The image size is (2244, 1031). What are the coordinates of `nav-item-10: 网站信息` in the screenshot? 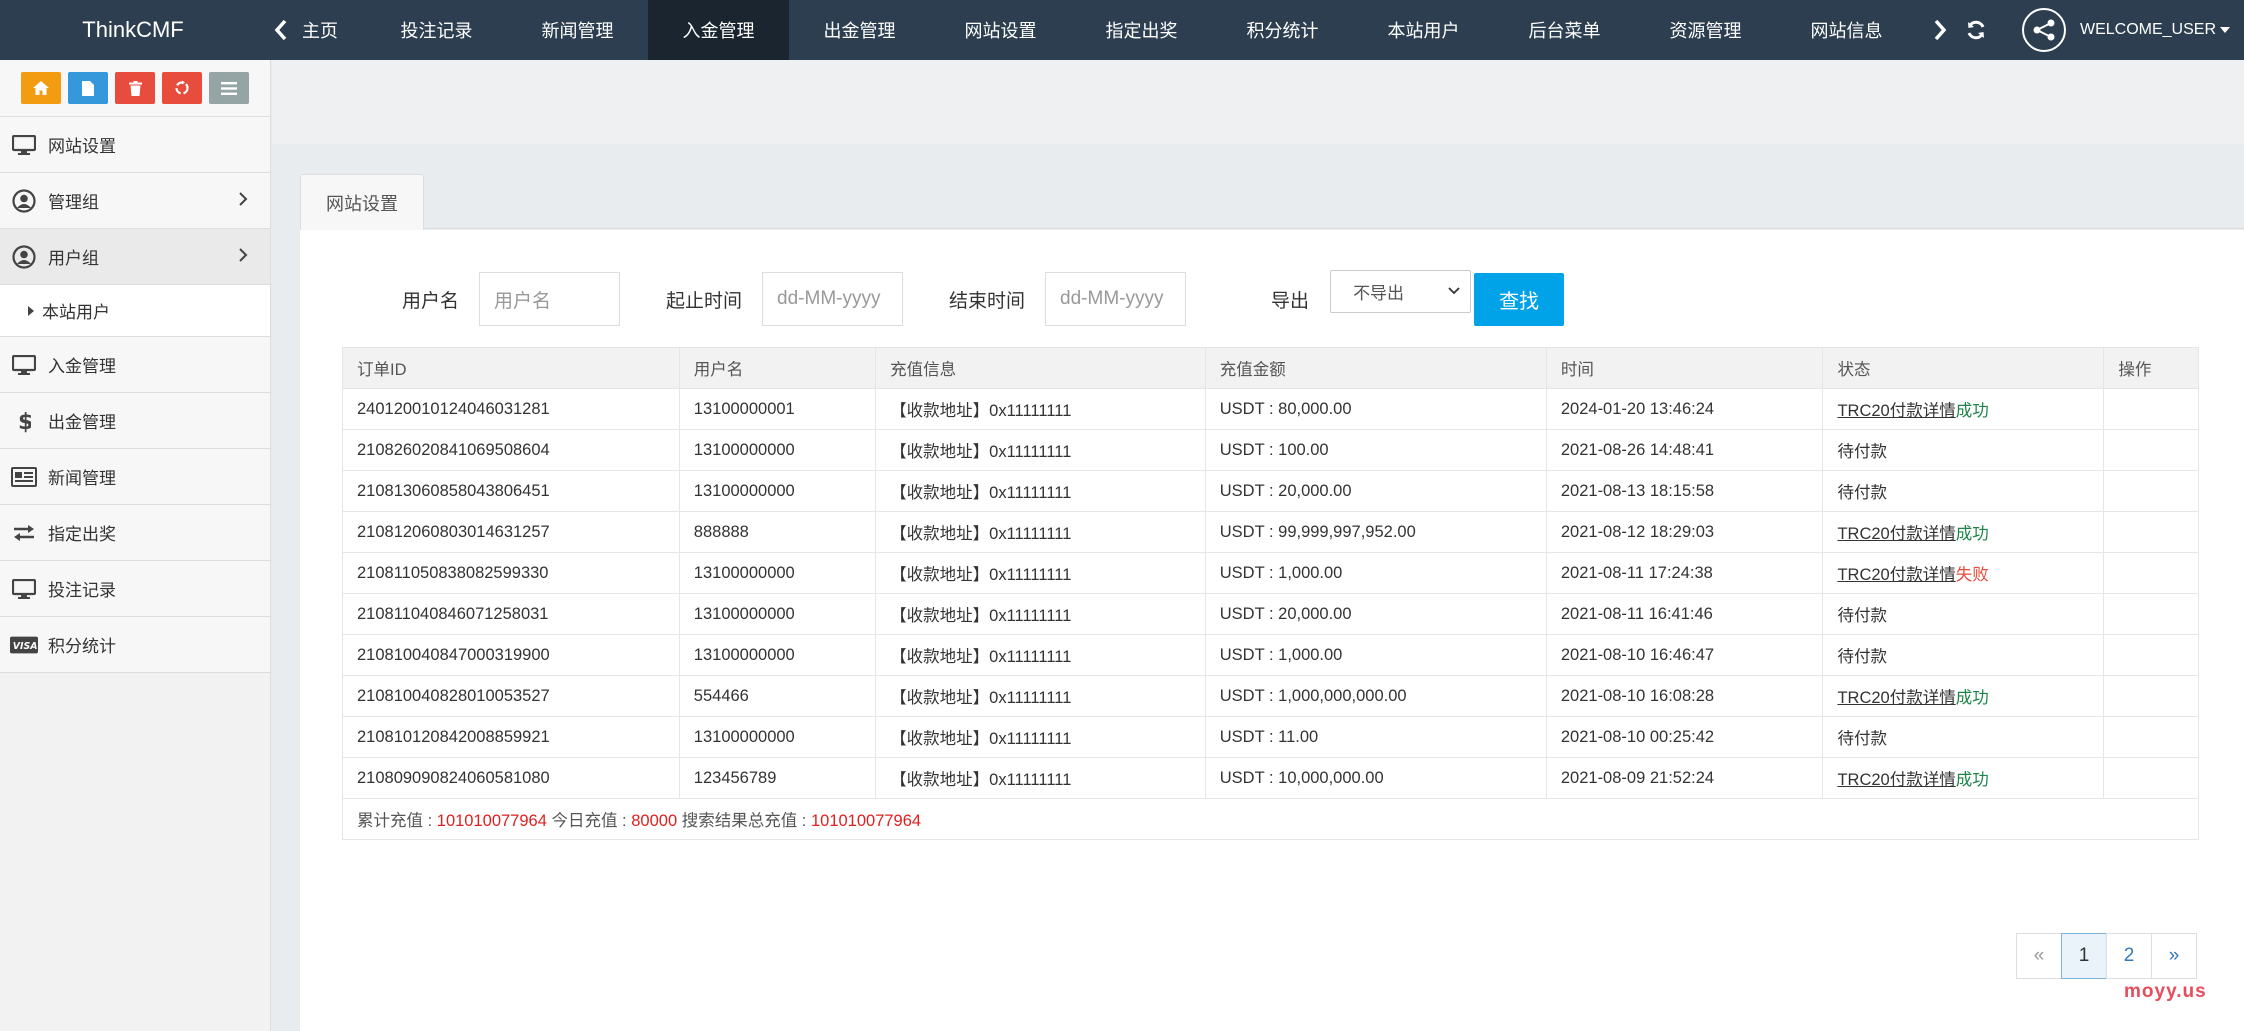 It's located at (1846, 30).